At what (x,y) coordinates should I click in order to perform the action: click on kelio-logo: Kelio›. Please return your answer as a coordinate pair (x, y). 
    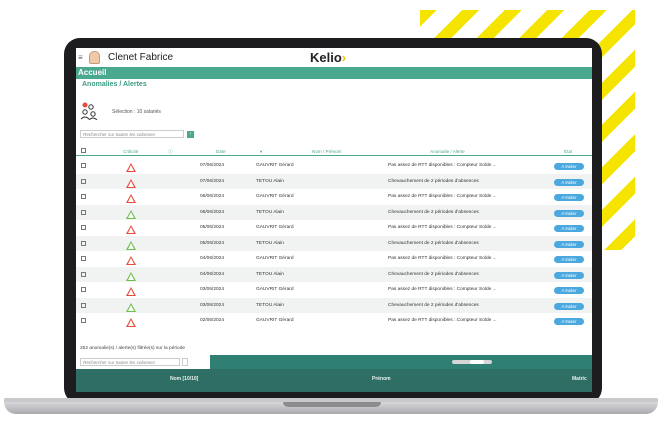
    Looking at the image, I should click on (328, 57).